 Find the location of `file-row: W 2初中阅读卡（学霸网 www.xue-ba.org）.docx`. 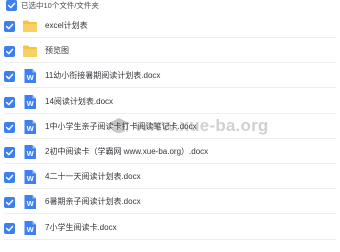

file-row: W 2初中阅读卡（学霸网 www.xue-ba.org）.docx is located at coordinates (170, 152).